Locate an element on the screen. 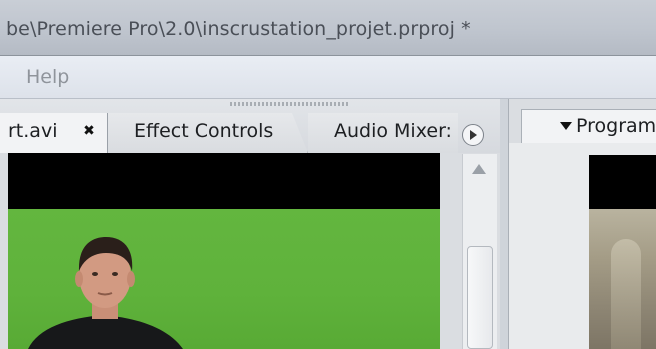  scrollbar-thumb is located at coordinates (480, 297).